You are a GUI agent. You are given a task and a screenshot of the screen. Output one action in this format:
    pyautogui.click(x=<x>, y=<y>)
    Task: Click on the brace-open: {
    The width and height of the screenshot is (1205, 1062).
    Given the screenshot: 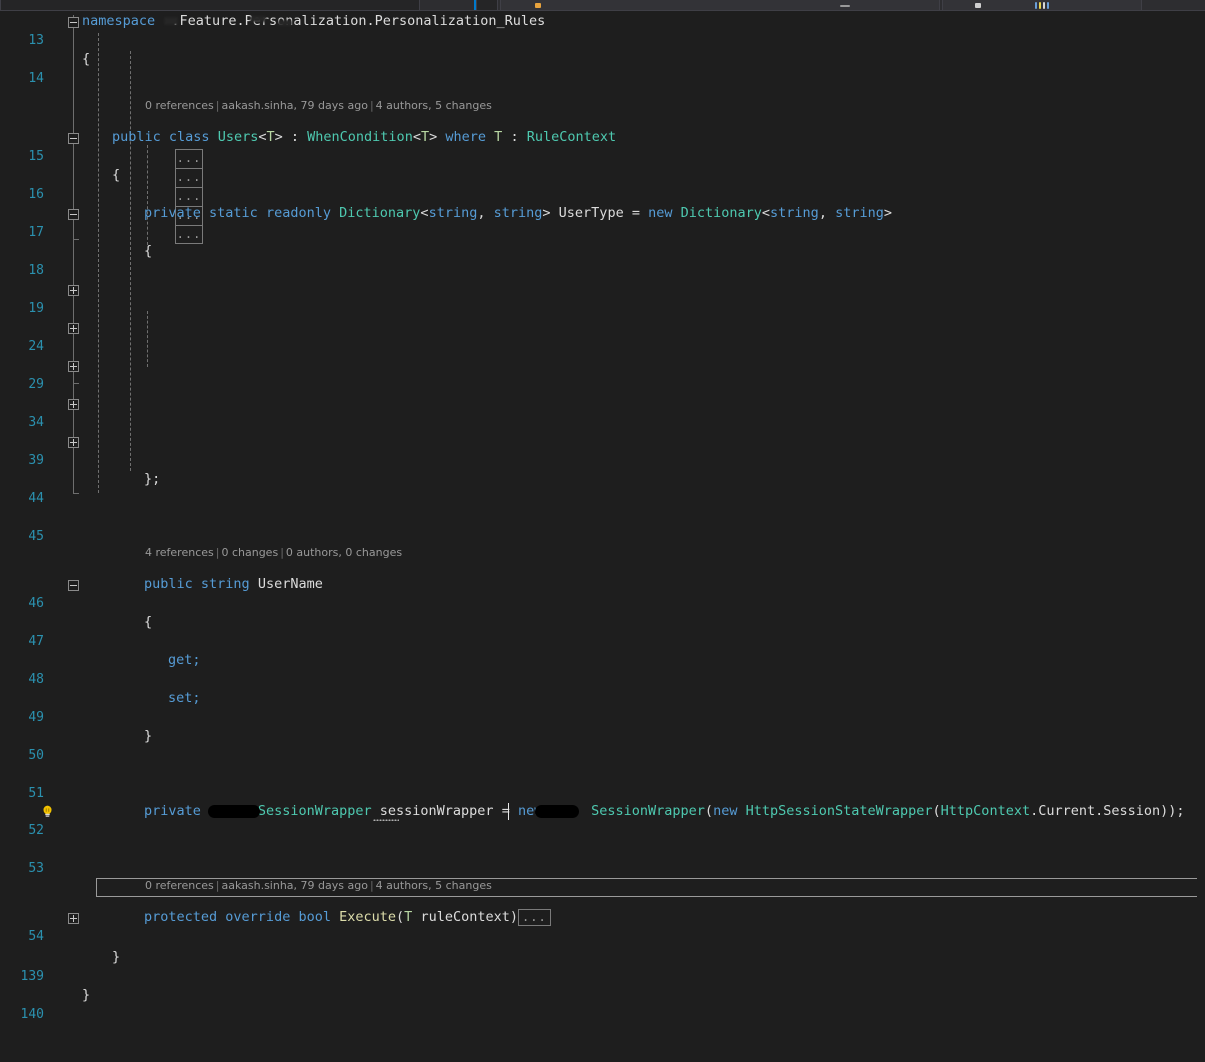 What is the action you would take?
    pyautogui.click(x=116, y=175)
    